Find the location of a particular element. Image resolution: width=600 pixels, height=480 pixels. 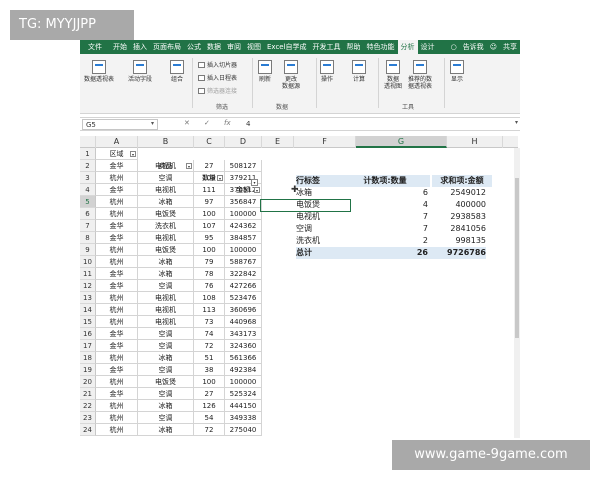

cell-amount: 384857 is located at coordinates (243, 238).